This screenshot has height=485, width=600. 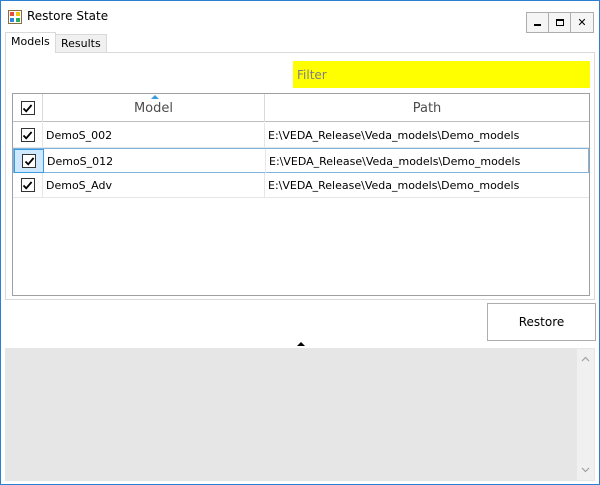 What do you see at coordinates (154, 135) in the screenshot?
I see `row-model-cell: DemoS_002` at bounding box center [154, 135].